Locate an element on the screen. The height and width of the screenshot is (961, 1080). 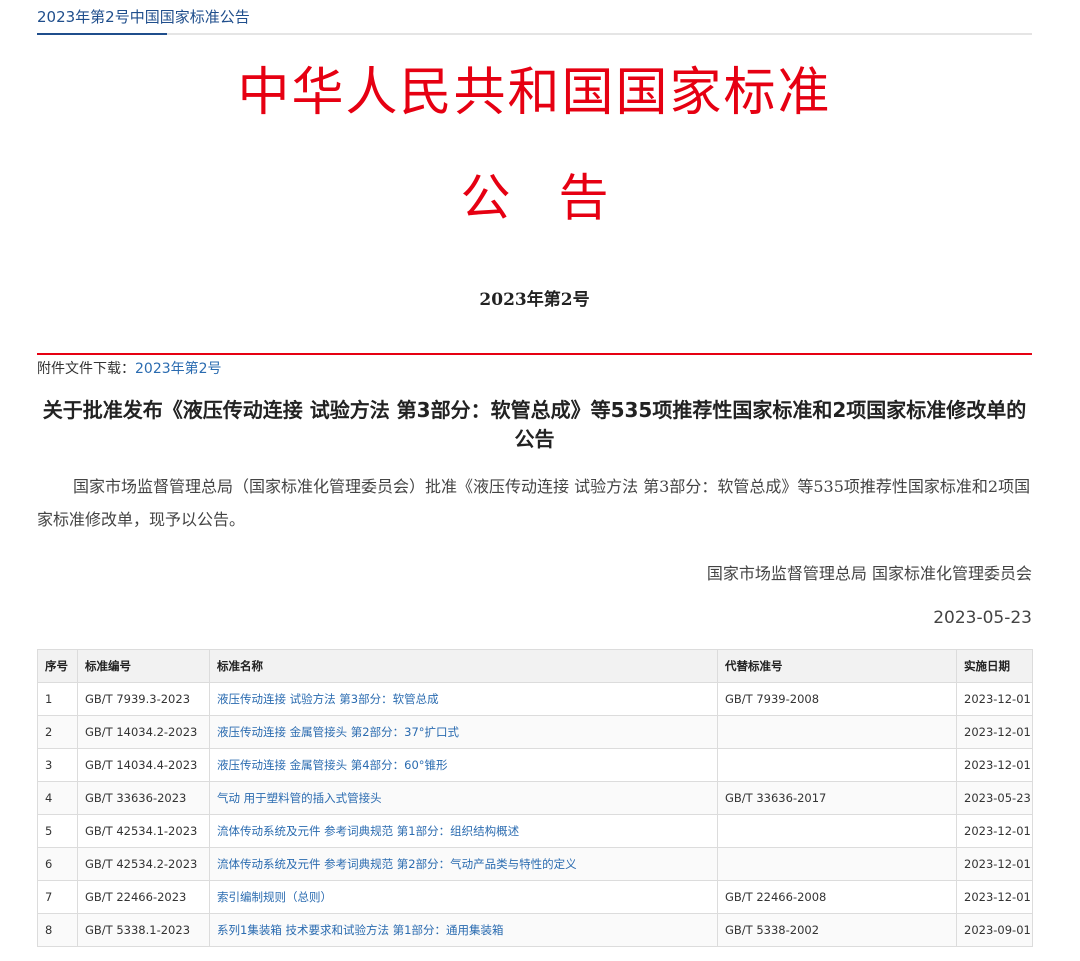
cell-effective-date: 2023-09-01 is located at coordinates (994, 930).